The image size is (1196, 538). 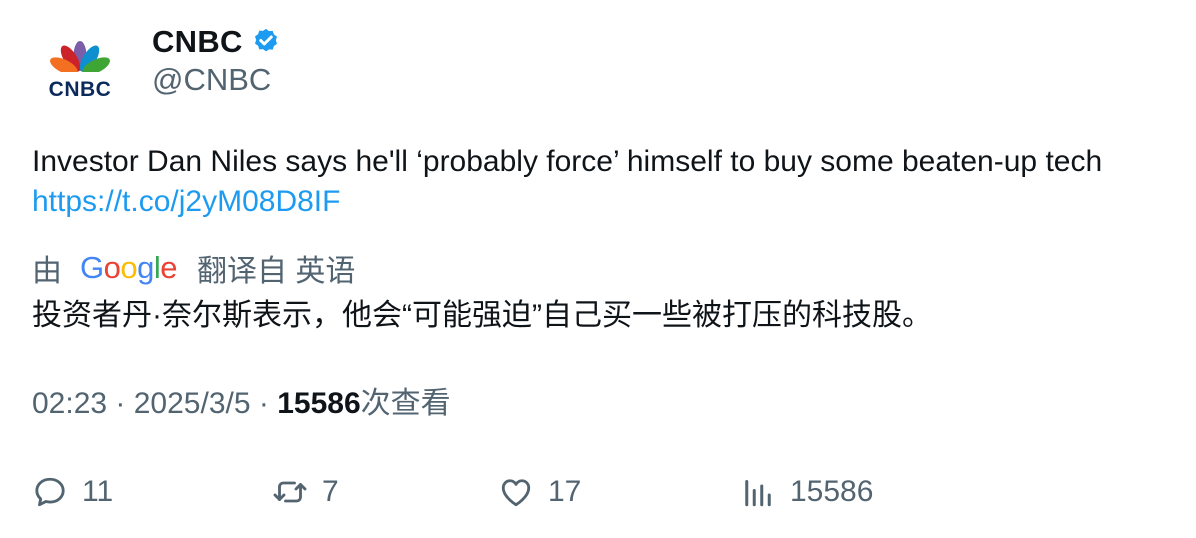 What do you see at coordinates (482, 315) in the screenshot?
I see `translated-text: 投资者丹·奈尔斯表示，他会“可能强迫”自己买一些被打压的科技股。` at bounding box center [482, 315].